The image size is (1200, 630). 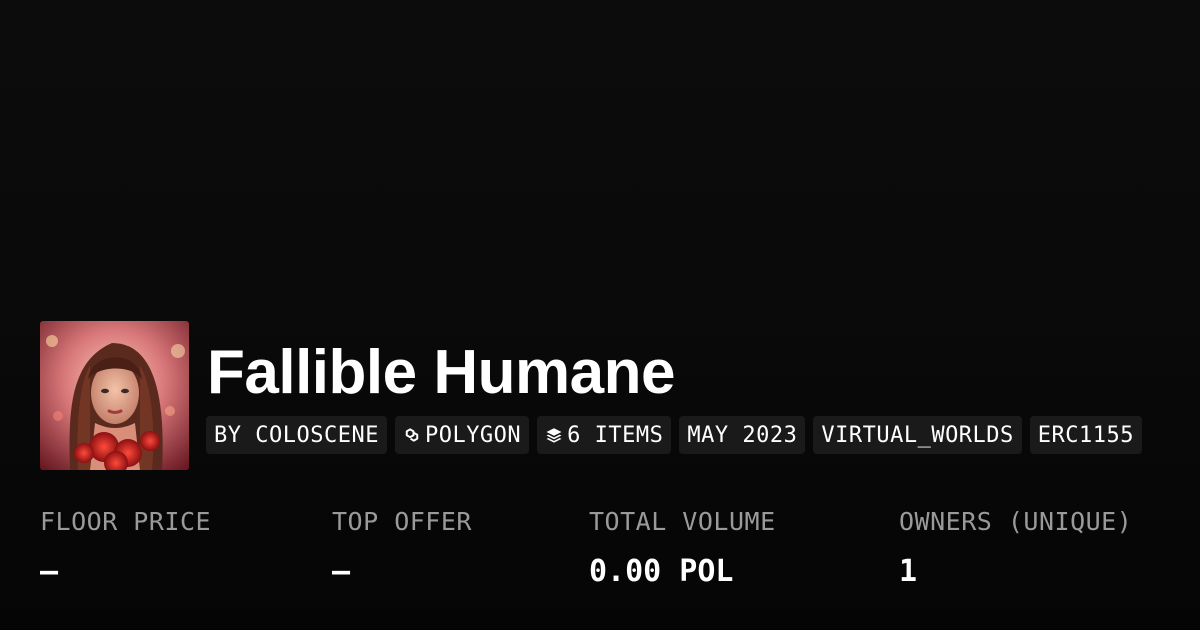 I want to click on tag-standard-label: ERC1155, so click(x=1086, y=435).